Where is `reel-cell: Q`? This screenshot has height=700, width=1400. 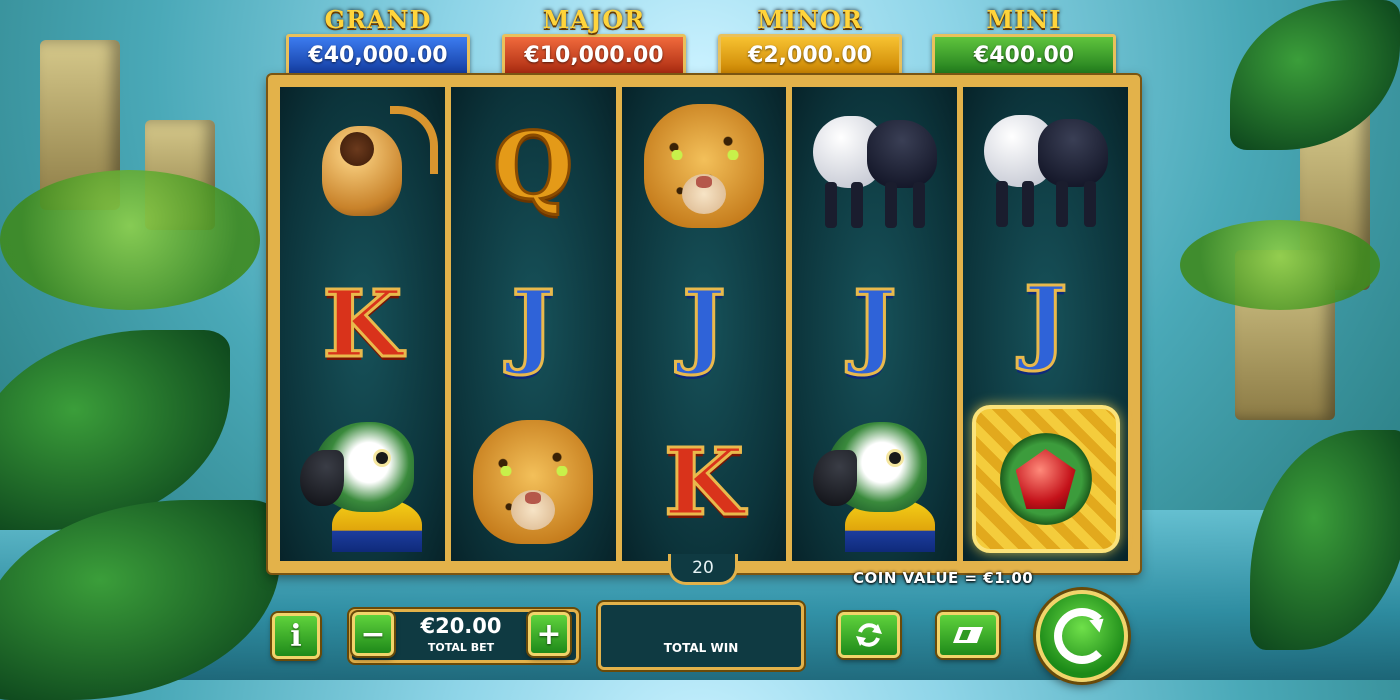
reel-cell: Q is located at coordinates (533, 166).